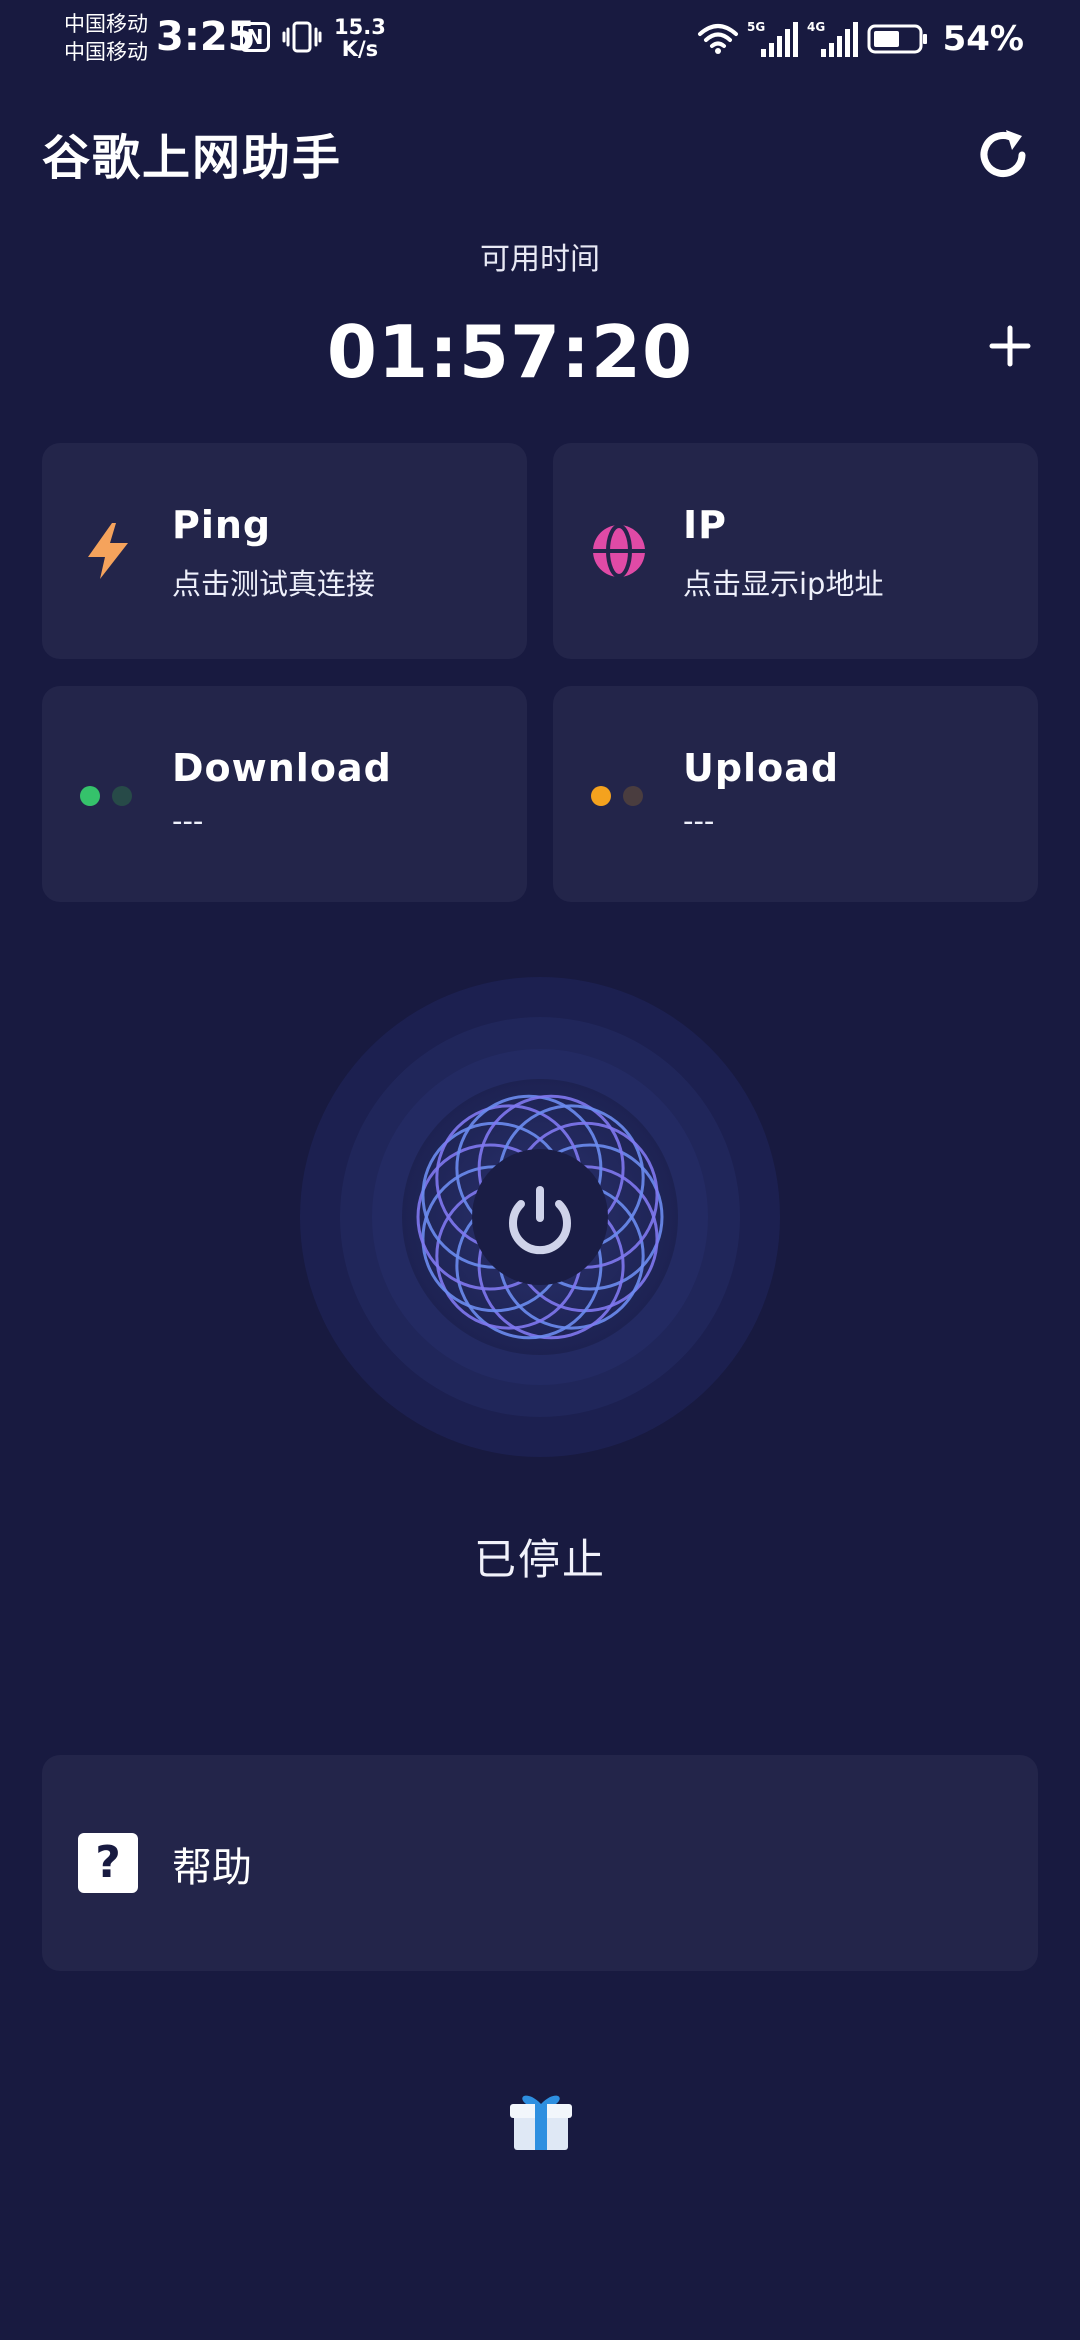  Describe the element at coordinates (832, 38) in the screenshot. I see `signal-4g-icon: 4G` at that location.